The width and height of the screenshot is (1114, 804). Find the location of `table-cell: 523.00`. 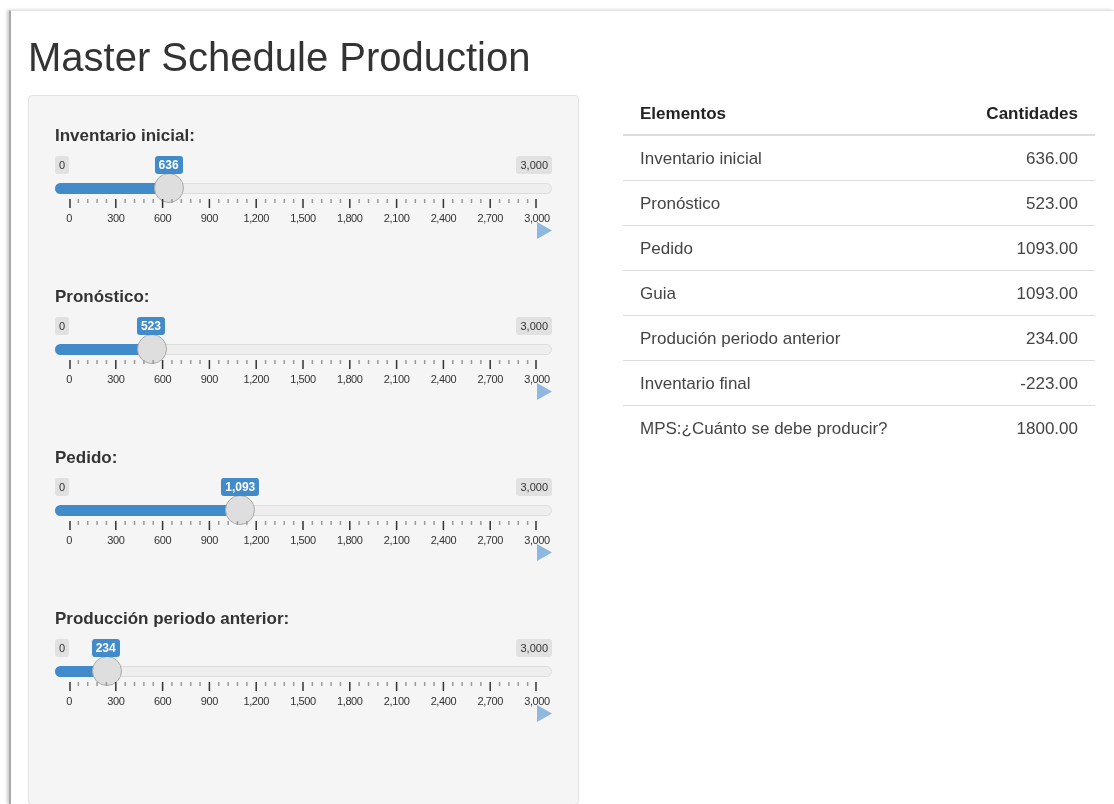

table-cell: 523.00 is located at coordinates (1022, 203).